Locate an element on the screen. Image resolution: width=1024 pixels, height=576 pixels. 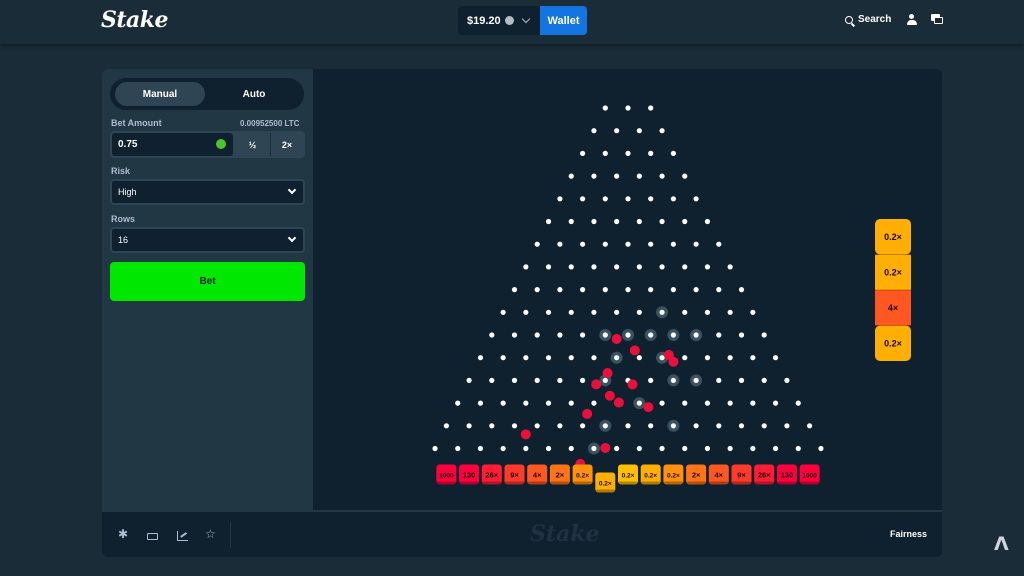
bet-amount-input is located at coordinates (172, 144).